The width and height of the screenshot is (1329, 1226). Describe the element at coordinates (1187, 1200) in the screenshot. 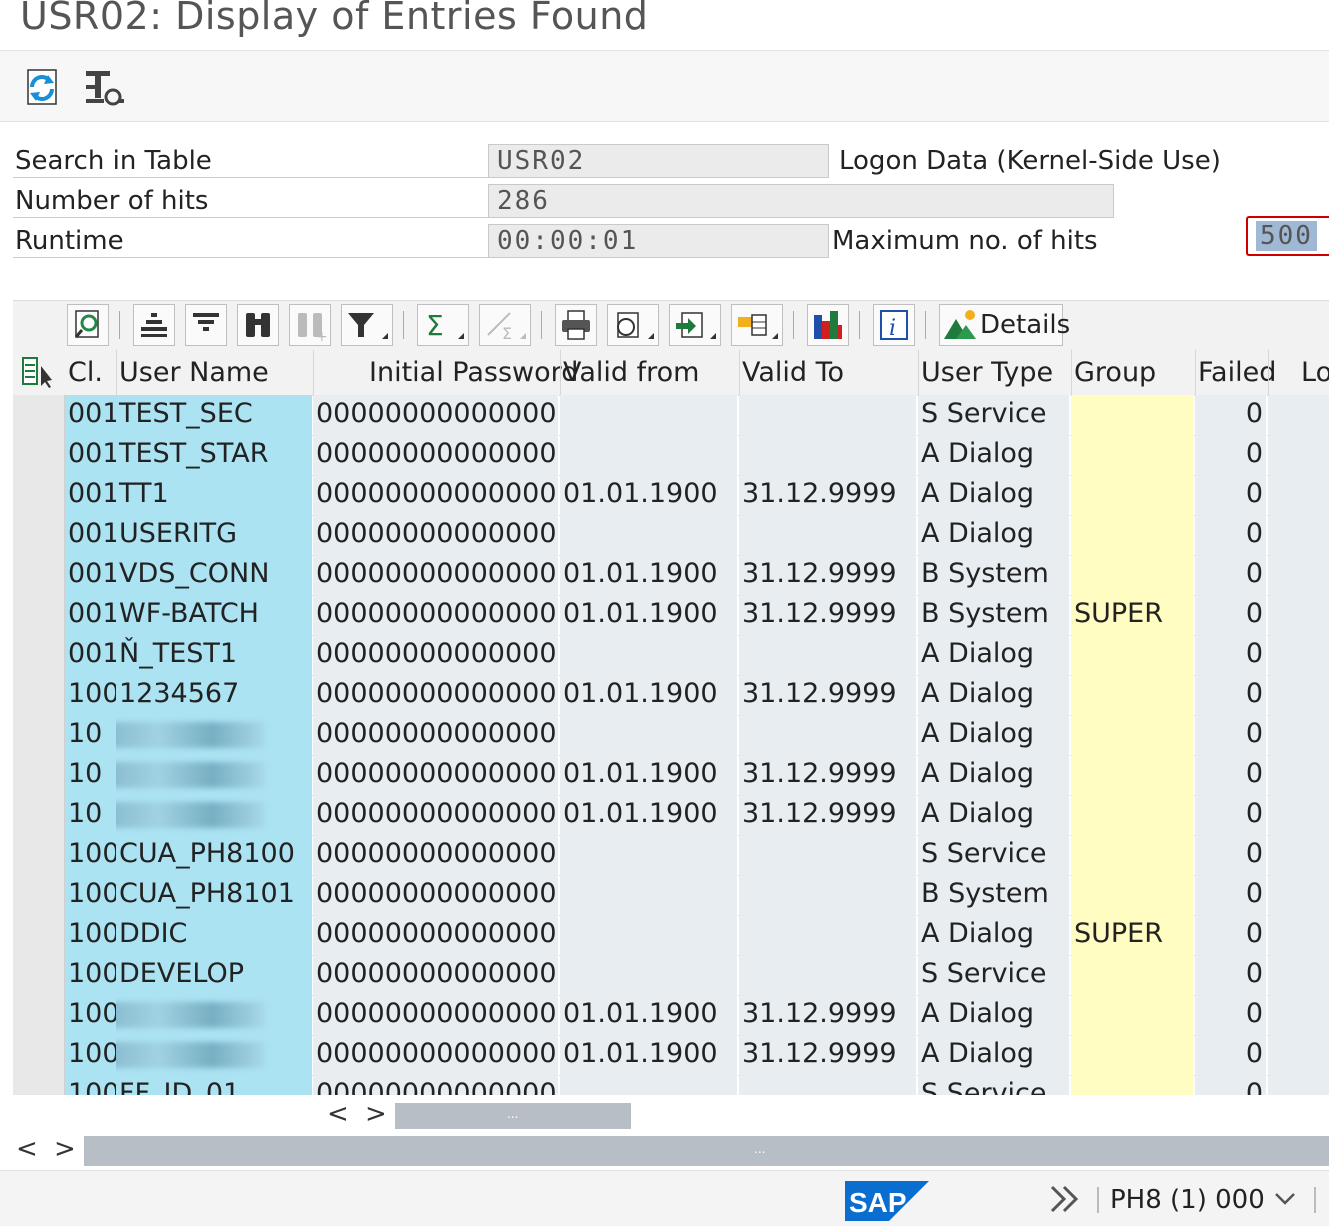

I see `system-info: PH8 (1) 000` at that location.